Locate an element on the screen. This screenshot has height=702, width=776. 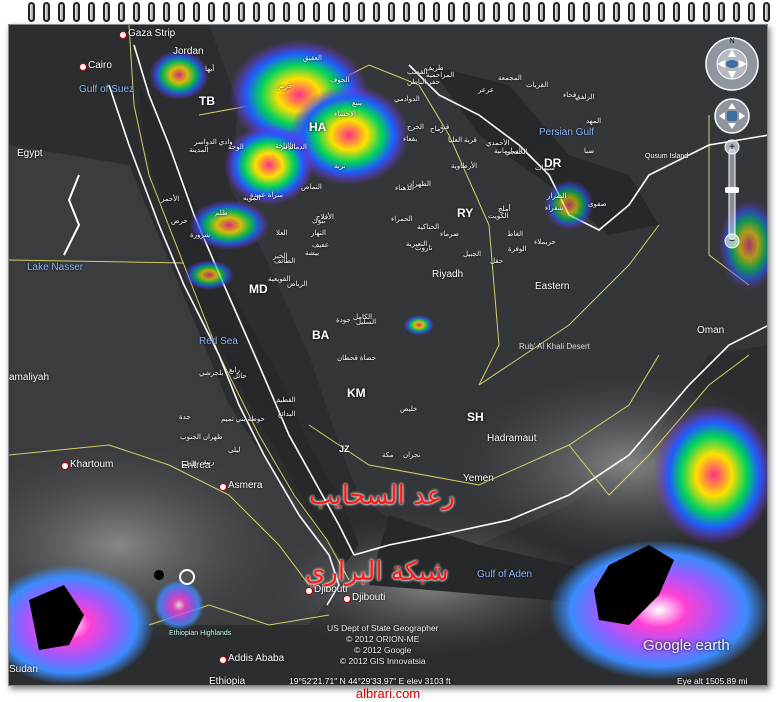
arabic-place-label: الغاط is located at coordinates (515, 234).